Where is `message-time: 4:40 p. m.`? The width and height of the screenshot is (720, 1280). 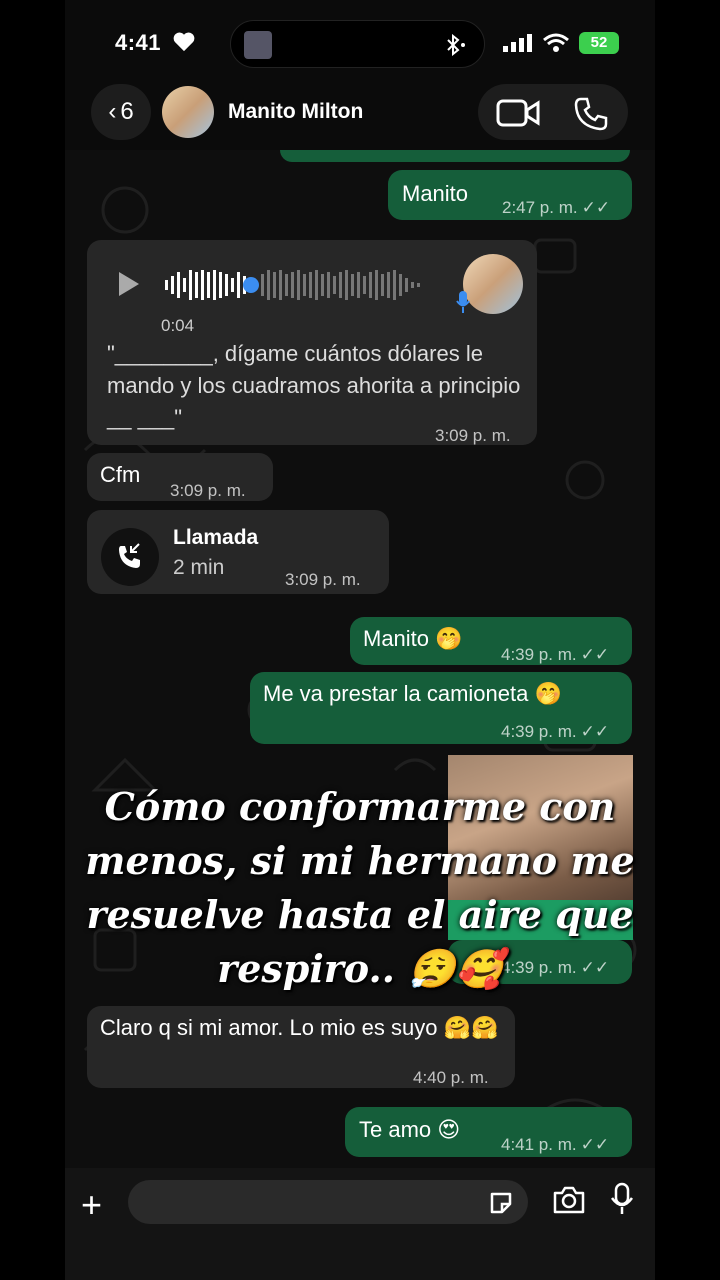 message-time: 4:40 p. m. is located at coordinates (451, 1077).